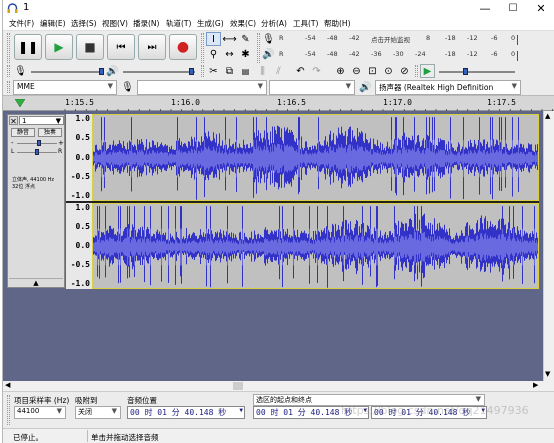  I want to click on skip-to-start-button: ⏮, so click(121, 47).